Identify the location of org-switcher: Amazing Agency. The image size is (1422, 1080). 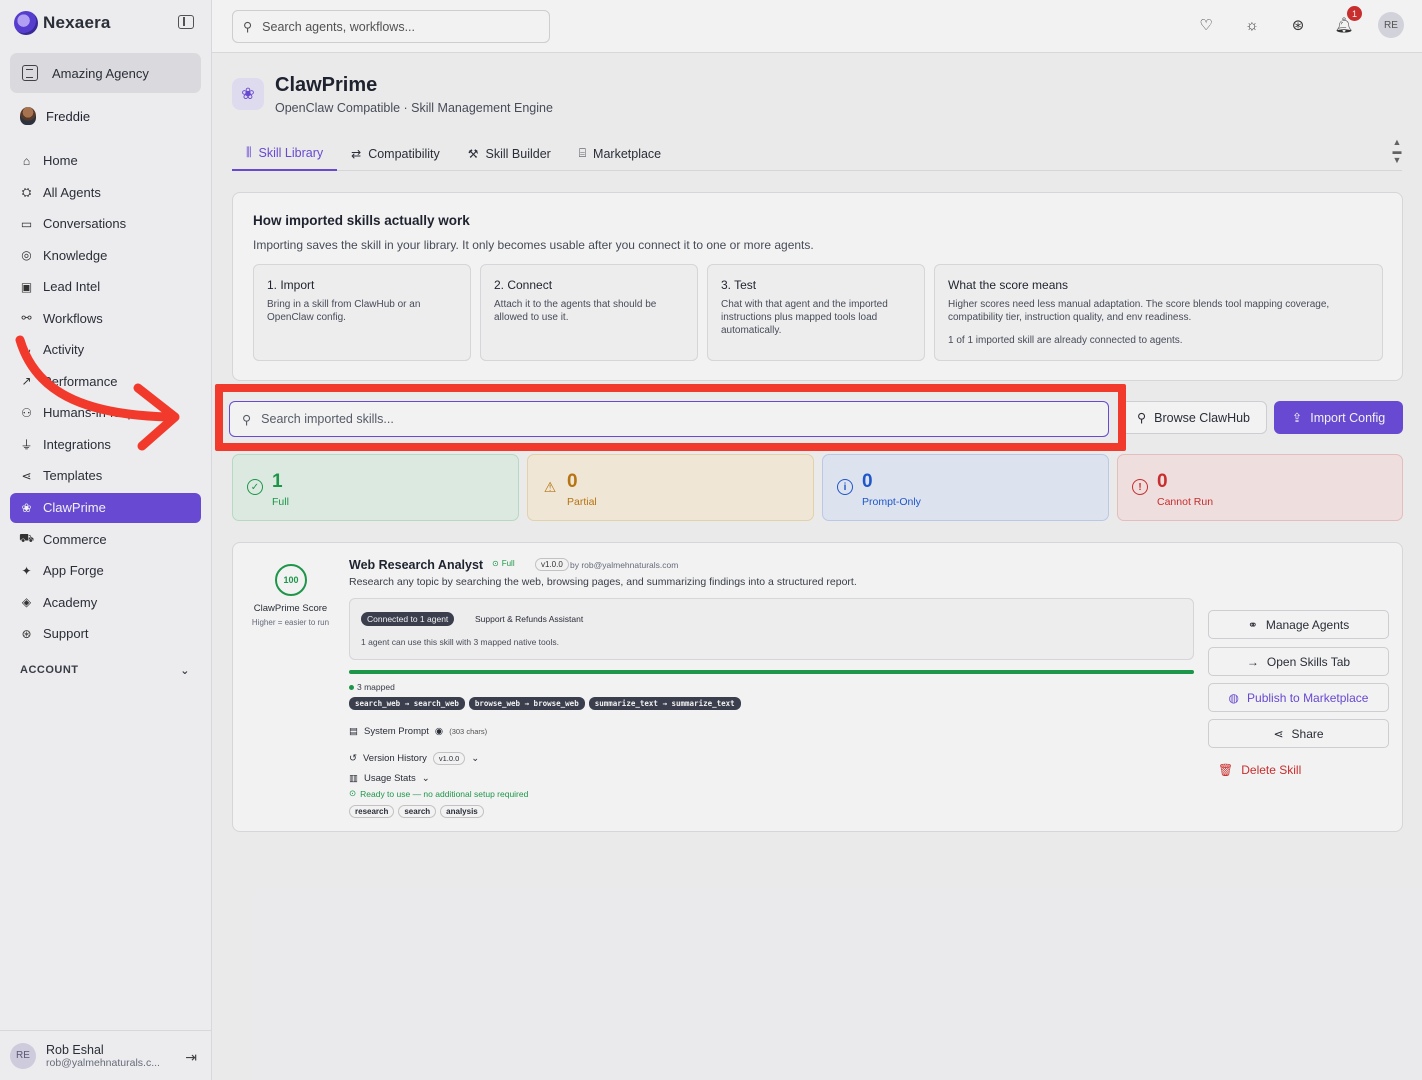
(105, 73).